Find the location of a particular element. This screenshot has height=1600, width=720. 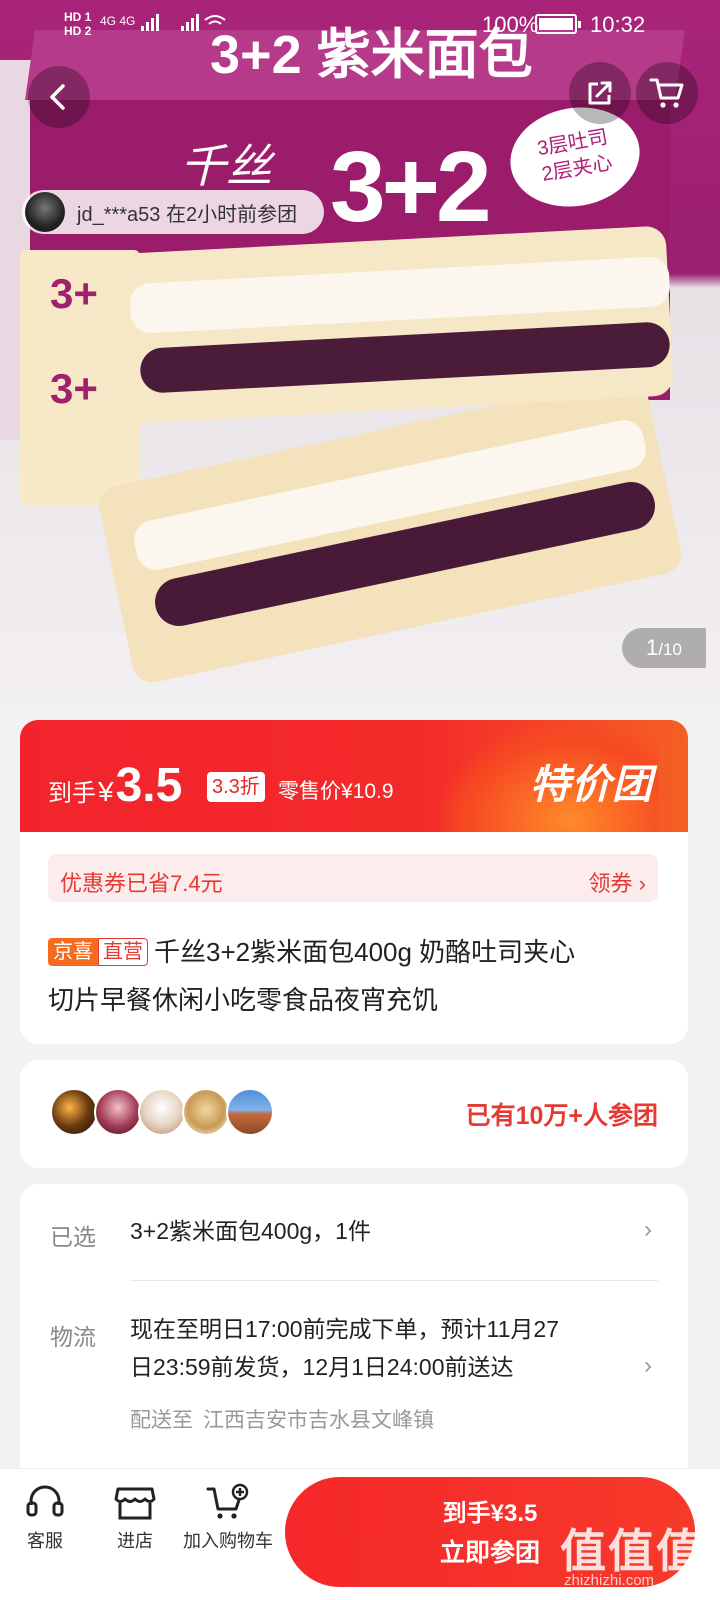

add-cart-icon is located at coordinates (227, 1501).